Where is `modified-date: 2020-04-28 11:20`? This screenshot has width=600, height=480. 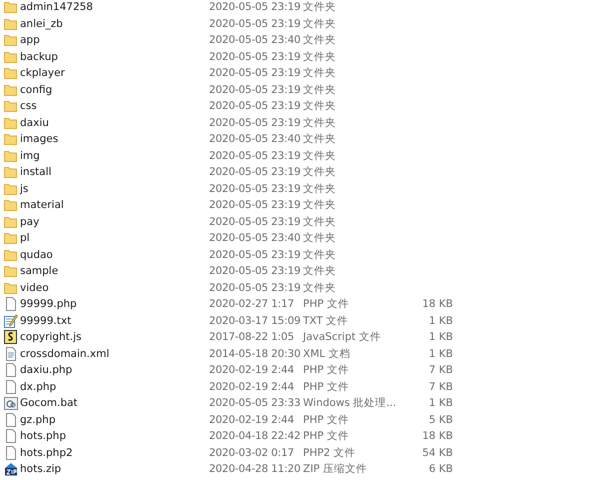 modified-date: 2020-04-28 11:20 is located at coordinates (255, 469).